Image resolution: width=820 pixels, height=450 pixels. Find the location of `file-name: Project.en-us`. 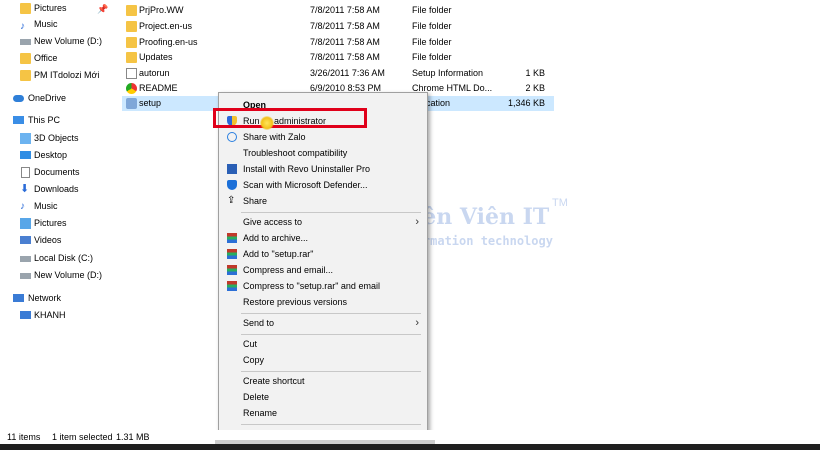

file-name: Project.en-us is located at coordinates (166, 26).